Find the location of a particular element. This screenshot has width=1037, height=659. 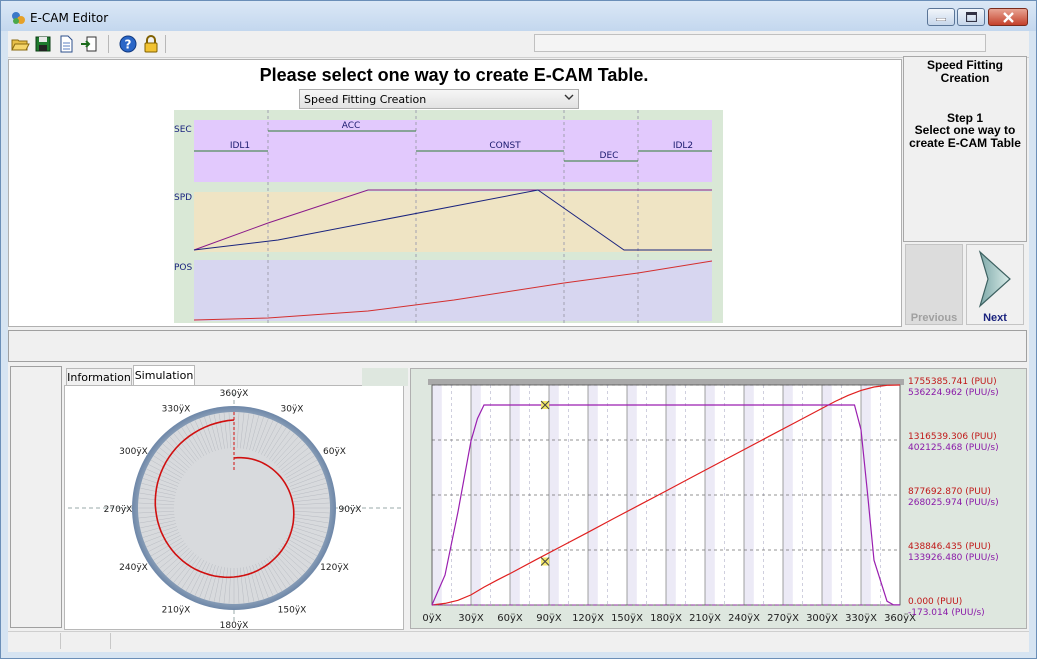

spd-label: SPD is located at coordinates (183, 198).